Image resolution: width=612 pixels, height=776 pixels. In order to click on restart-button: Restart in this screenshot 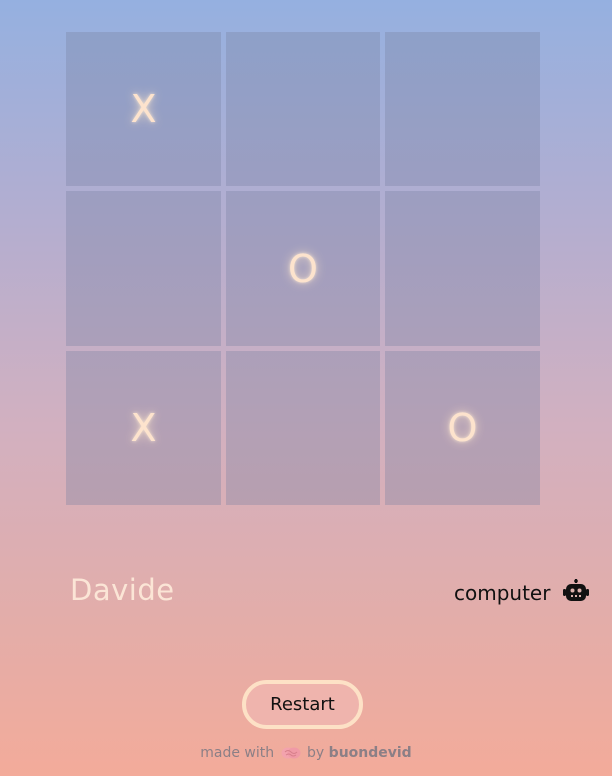, I will do `click(302, 704)`.